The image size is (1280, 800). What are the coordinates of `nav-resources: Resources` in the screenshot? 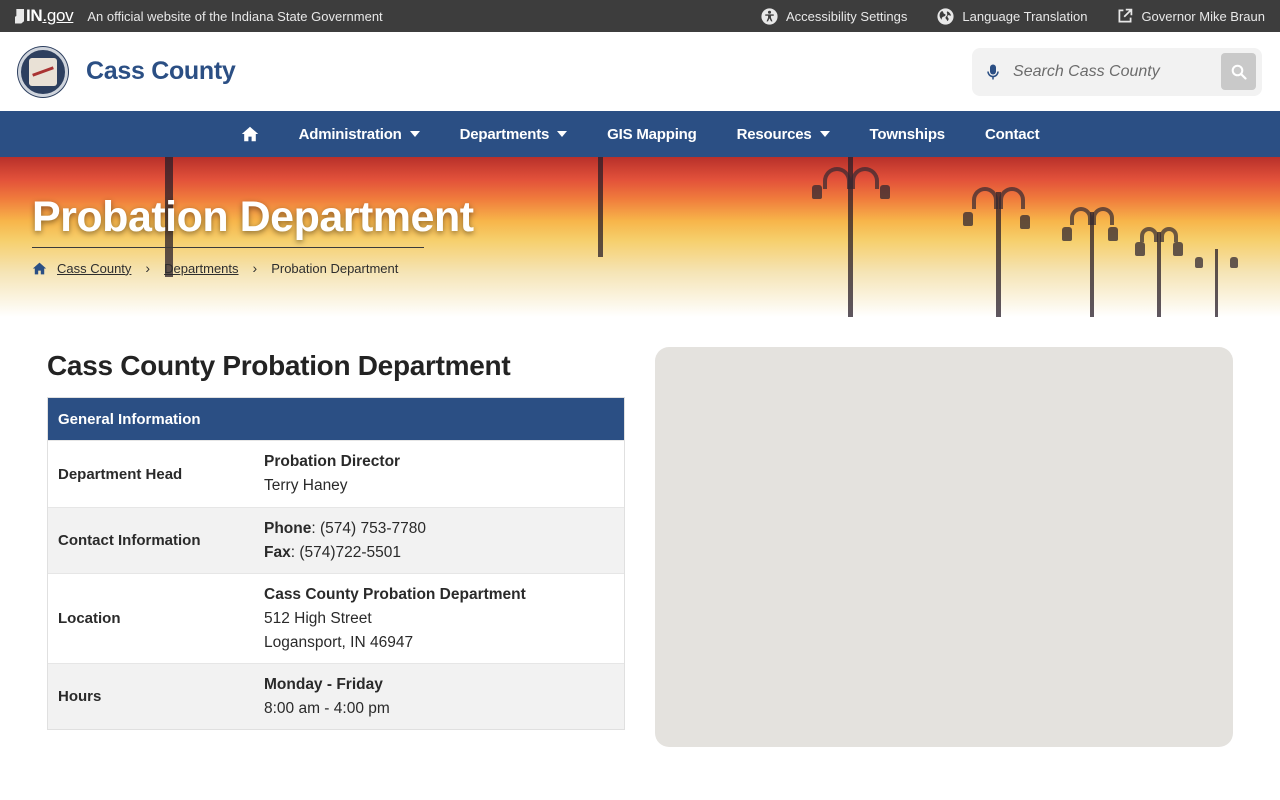 It's located at (783, 134).